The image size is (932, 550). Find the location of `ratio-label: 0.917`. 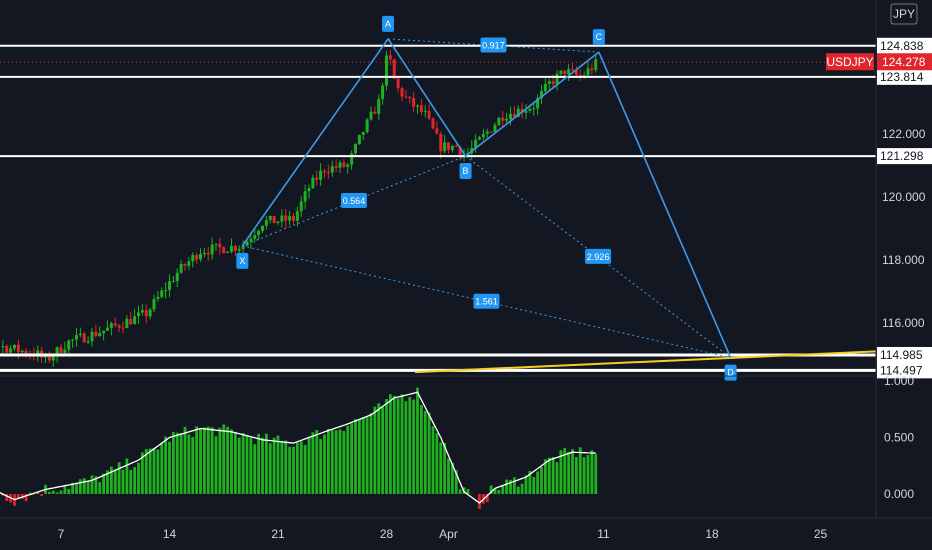

ratio-label: 0.917 is located at coordinates (493, 45).